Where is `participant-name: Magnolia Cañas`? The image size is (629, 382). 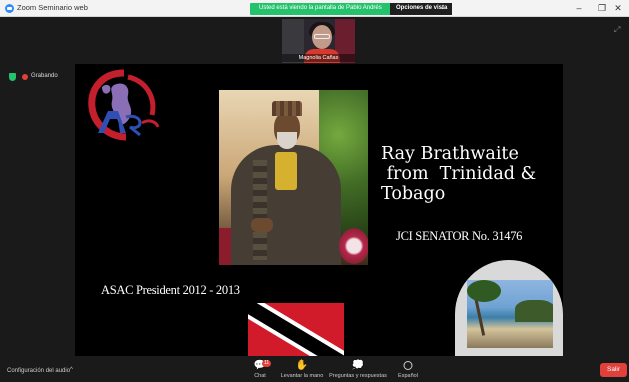
participant-name: Magnolia Cañas is located at coordinates (318, 58).